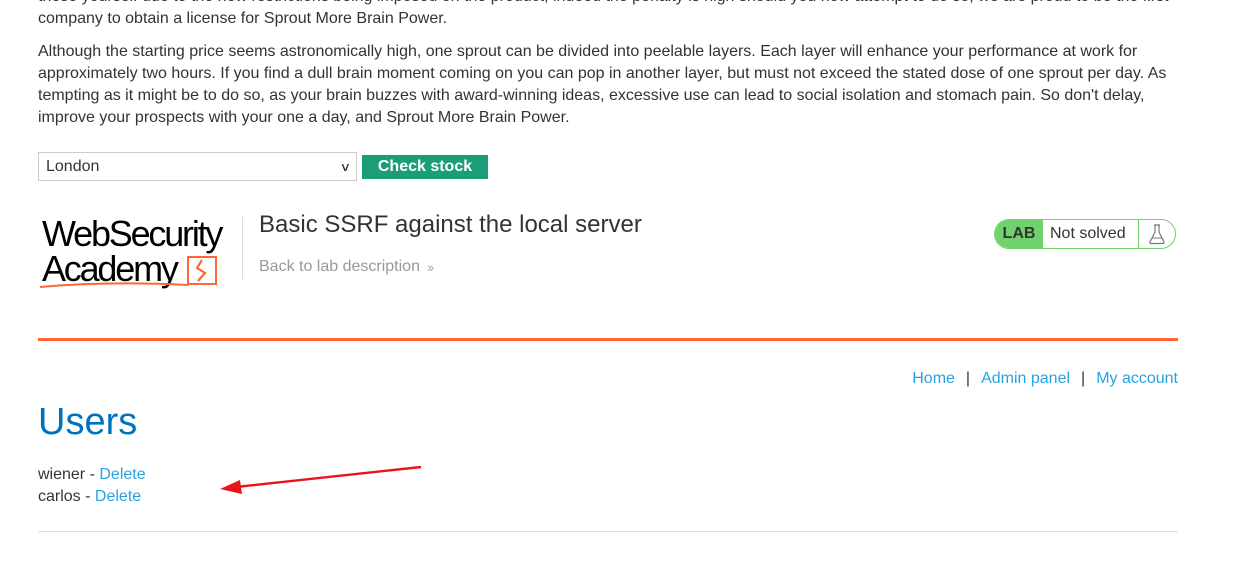 Image resolution: width=1258 pixels, height=580 pixels. I want to click on list-item: carlos - Delete, so click(92, 497).